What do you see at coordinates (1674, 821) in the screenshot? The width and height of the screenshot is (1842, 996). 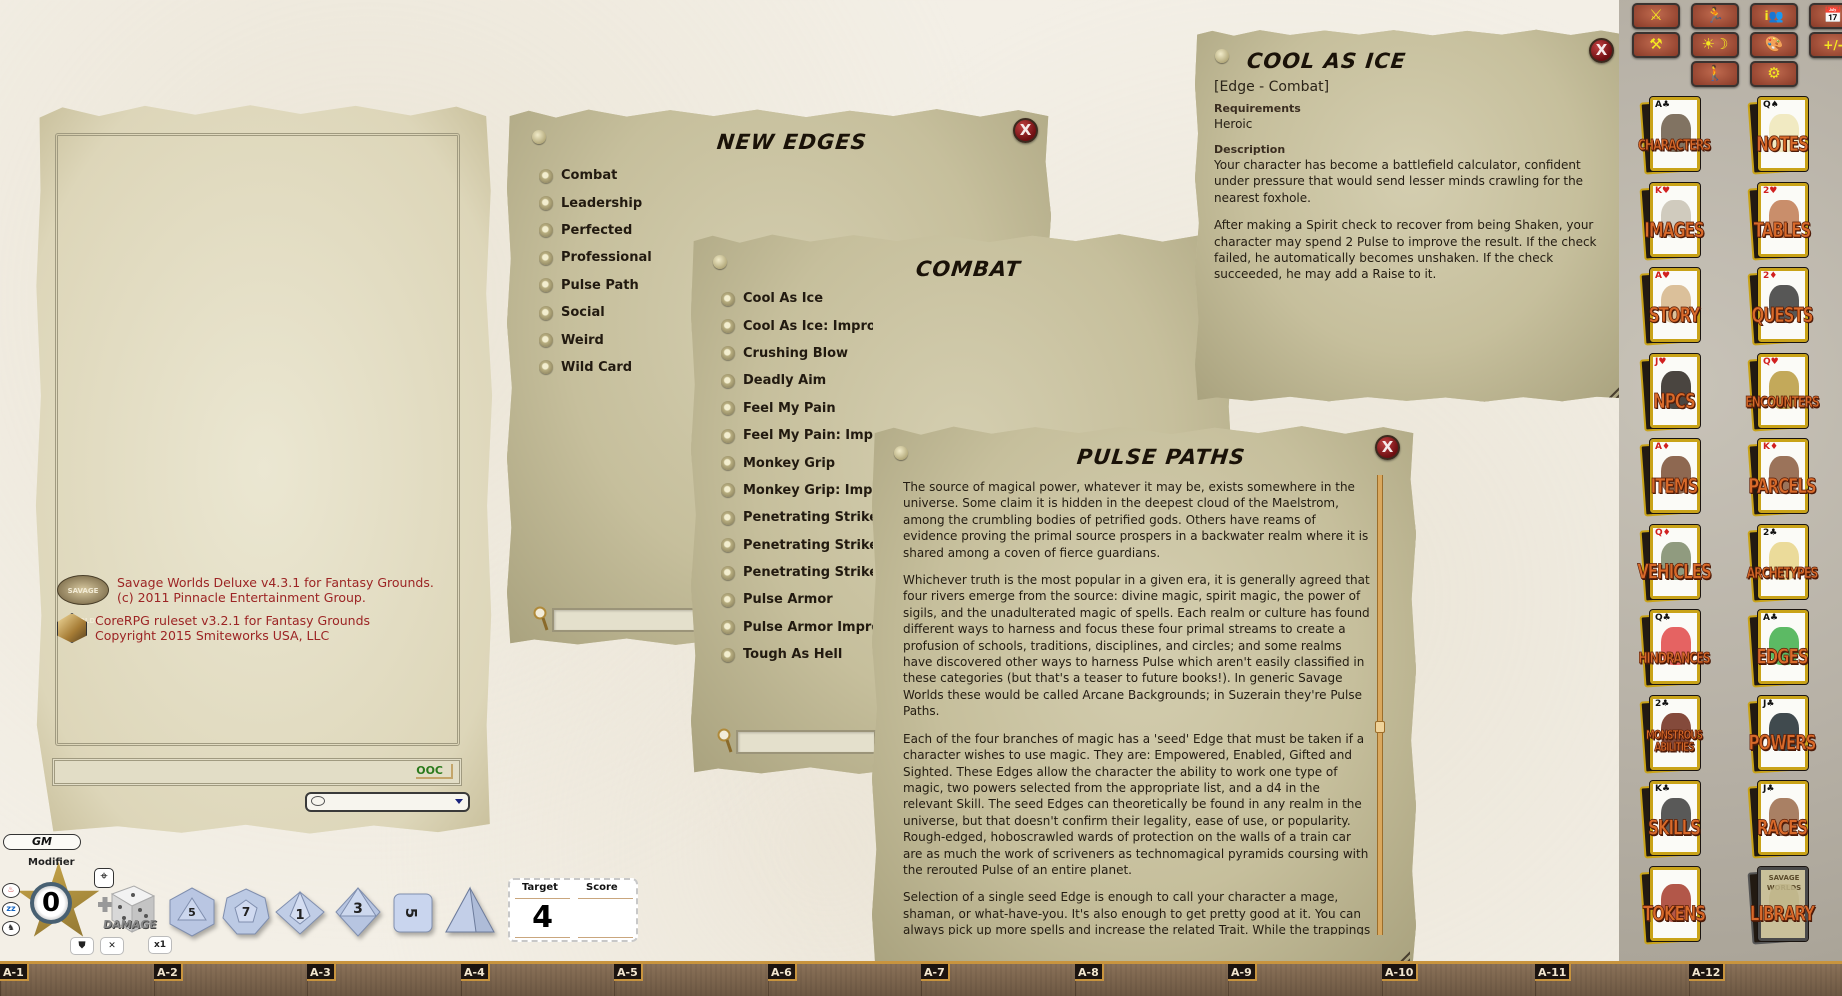 I see `library-skills-button: K♣ Skills` at bounding box center [1674, 821].